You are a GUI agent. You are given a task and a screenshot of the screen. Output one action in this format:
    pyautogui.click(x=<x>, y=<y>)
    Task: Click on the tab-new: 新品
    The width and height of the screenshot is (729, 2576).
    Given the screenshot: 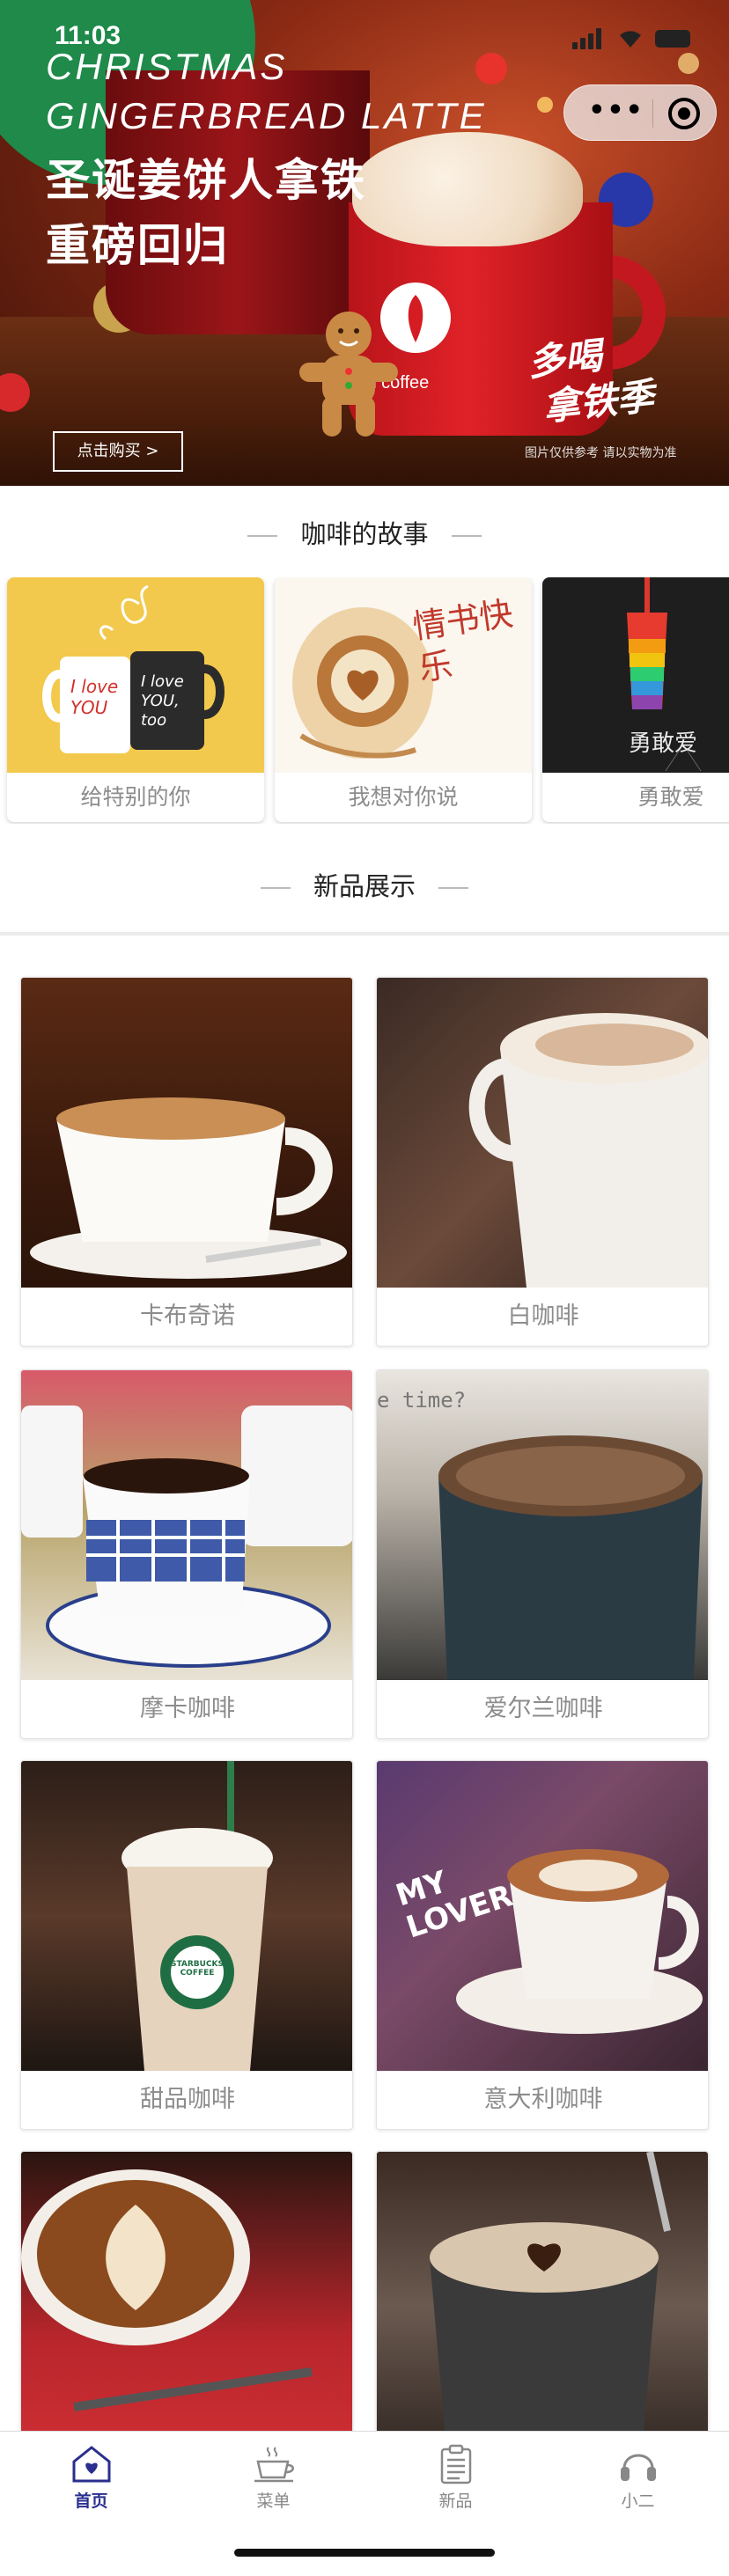 What is the action you would take?
    pyautogui.click(x=455, y=2477)
    